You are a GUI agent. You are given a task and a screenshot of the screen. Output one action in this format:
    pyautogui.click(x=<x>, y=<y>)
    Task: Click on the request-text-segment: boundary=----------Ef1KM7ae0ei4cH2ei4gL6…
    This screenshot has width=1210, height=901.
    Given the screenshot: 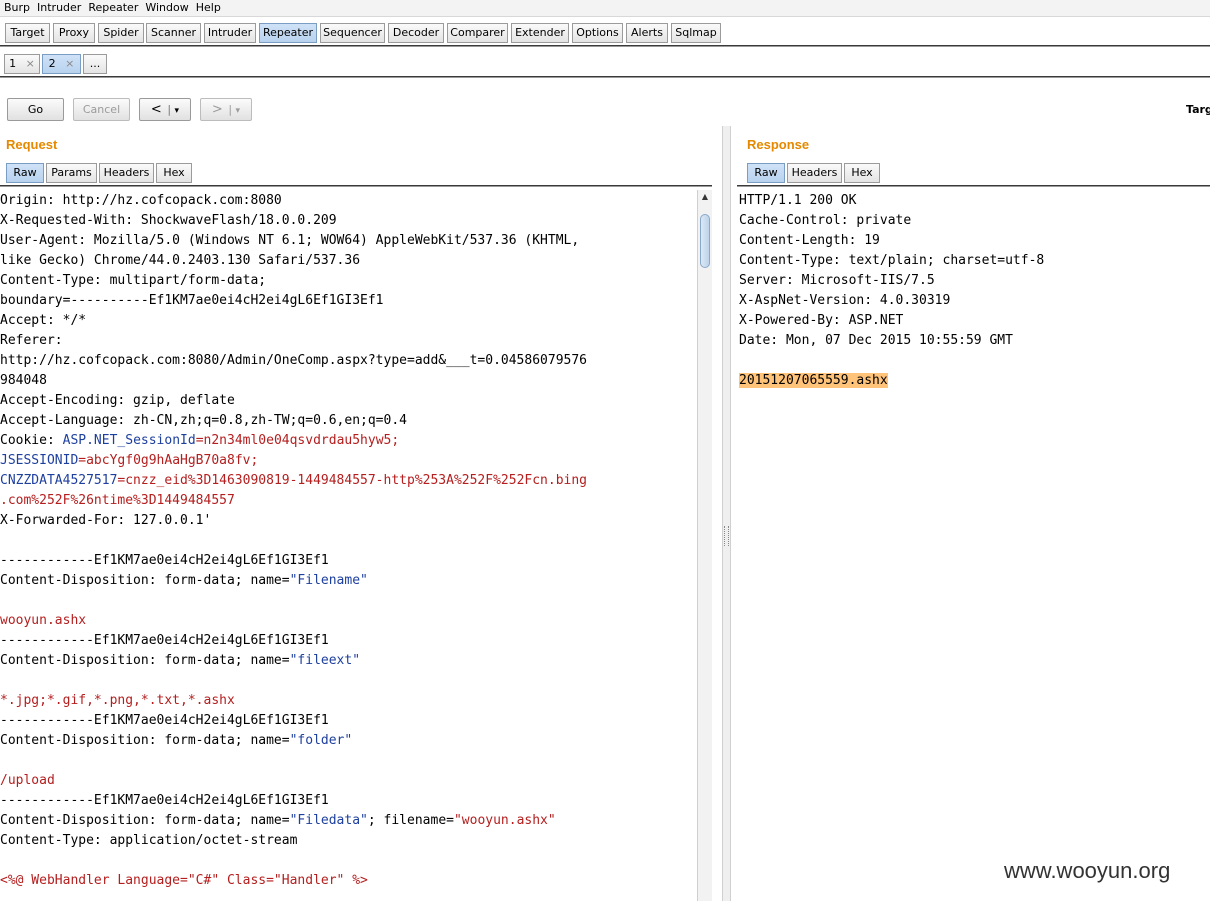 What is the action you would take?
    pyautogui.click(x=192, y=300)
    